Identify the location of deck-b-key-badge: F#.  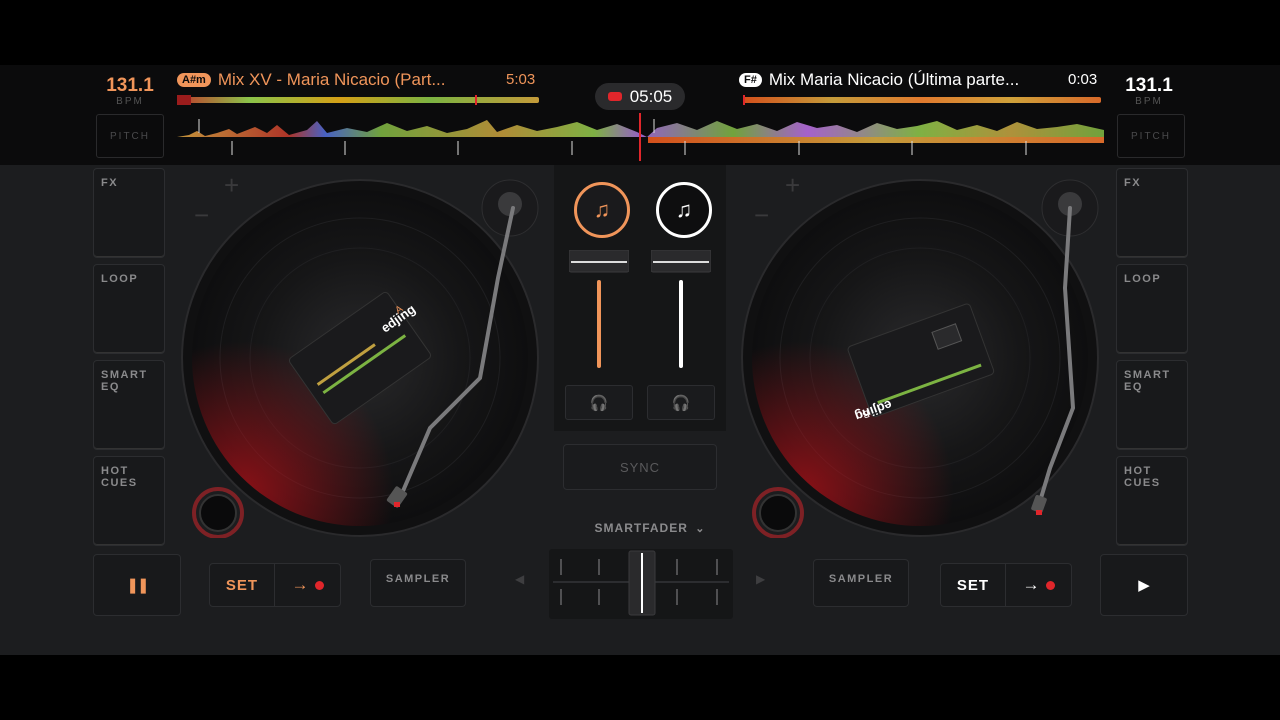
(750, 80).